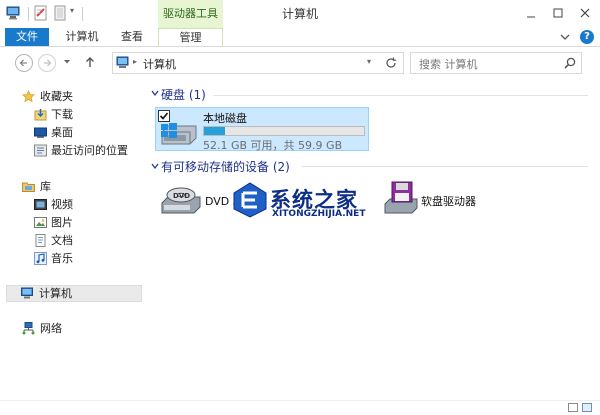 The height and width of the screenshot is (415, 600). What do you see at coordinates (60, 13) in the screenshot?
I see `new-folder-icon` at bounding box center [60, 13].